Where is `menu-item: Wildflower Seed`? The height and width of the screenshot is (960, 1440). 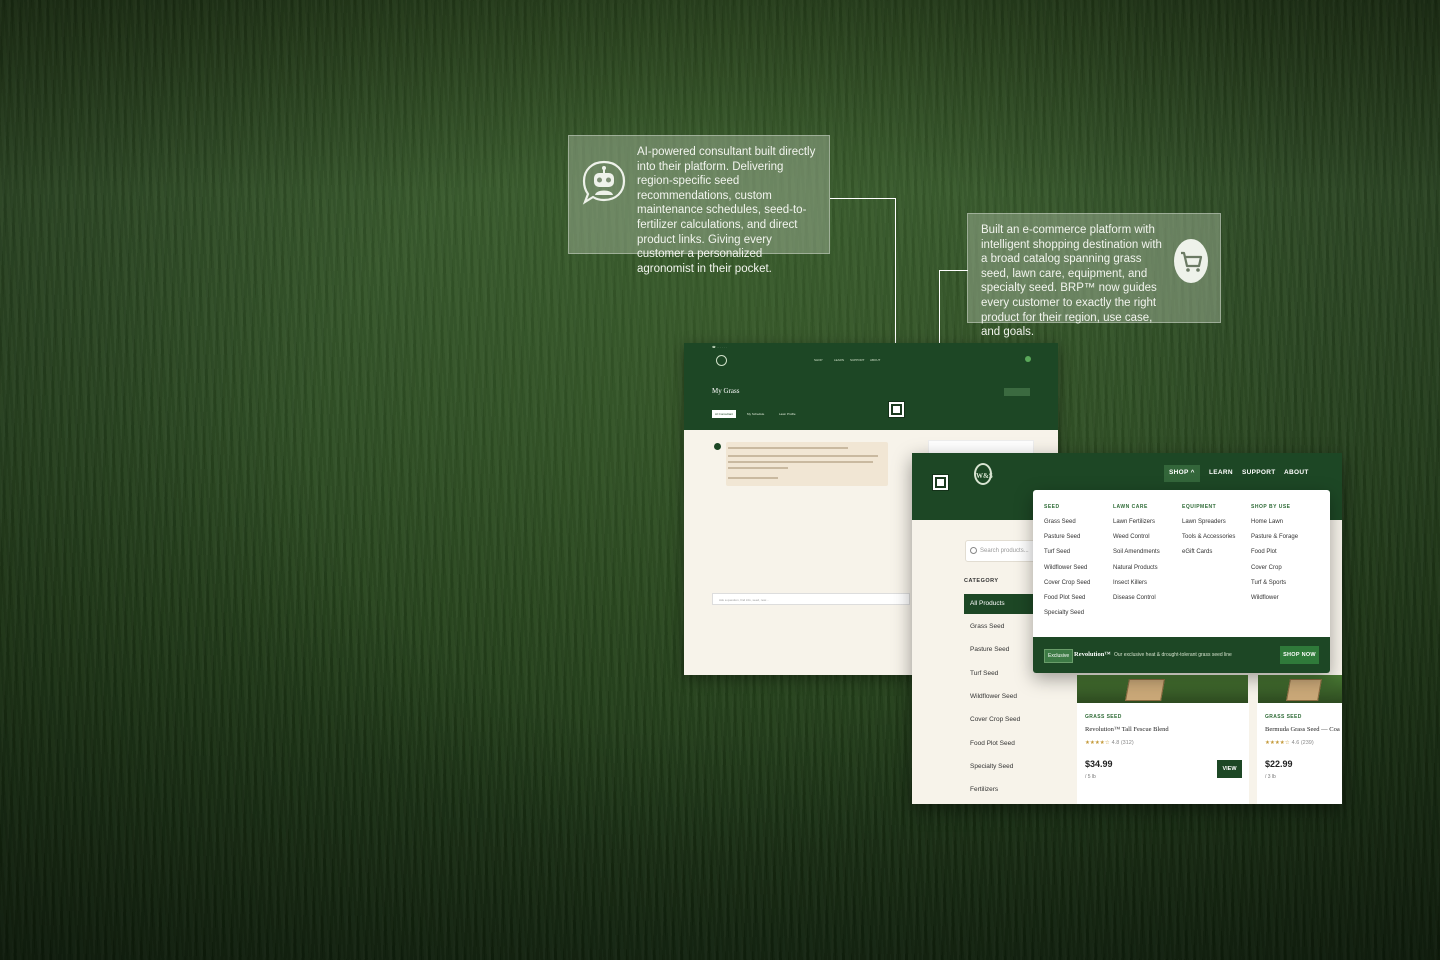 menu-item: Wildflower Seed is located at coordinates (1067, 572).